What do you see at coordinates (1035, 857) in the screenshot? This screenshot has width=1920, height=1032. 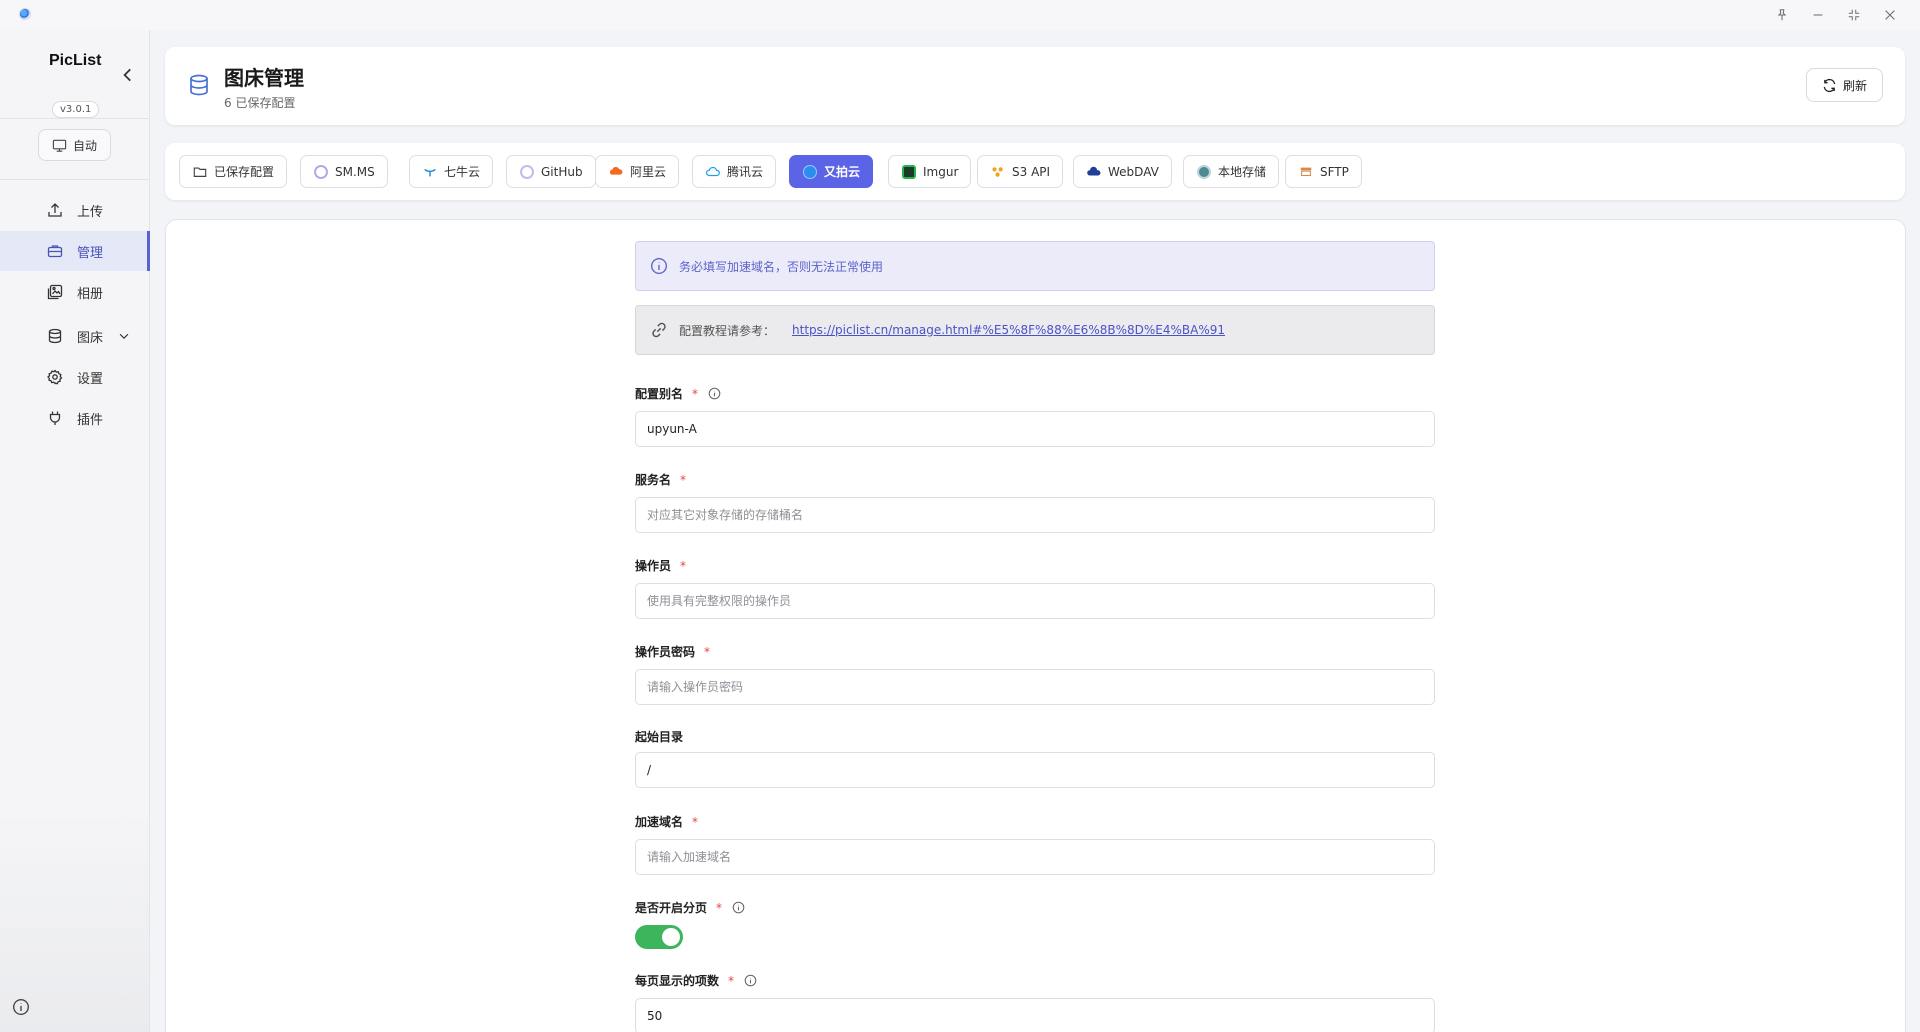 I see `domain-input` at bounding box center [1035, 857].